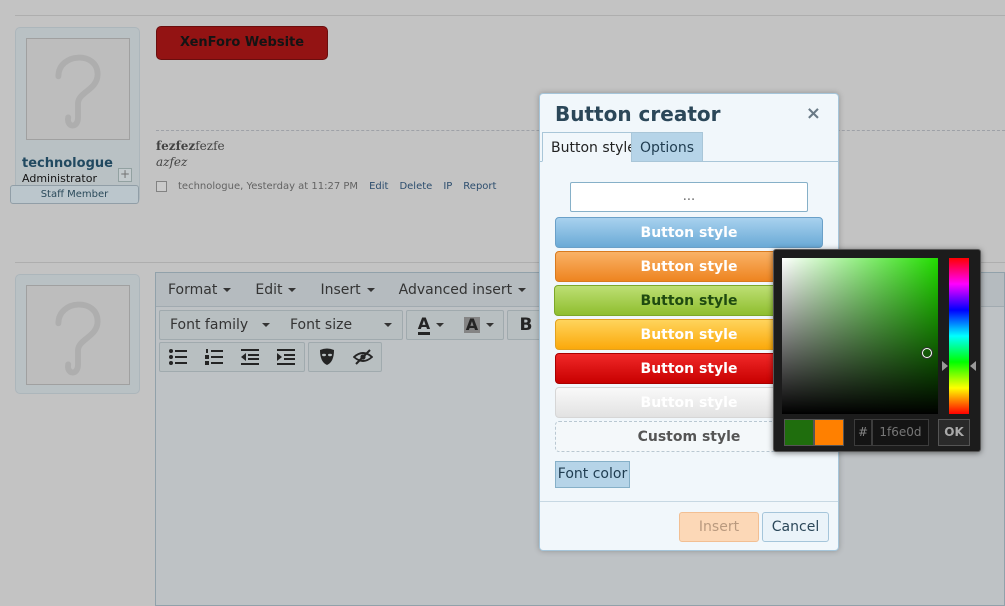 Image resolution: width=1005 pixels, height=606 pixels. Describe the element at coordinates (667, 147) in the screenshot. I see `tab-options: Options` at that location.